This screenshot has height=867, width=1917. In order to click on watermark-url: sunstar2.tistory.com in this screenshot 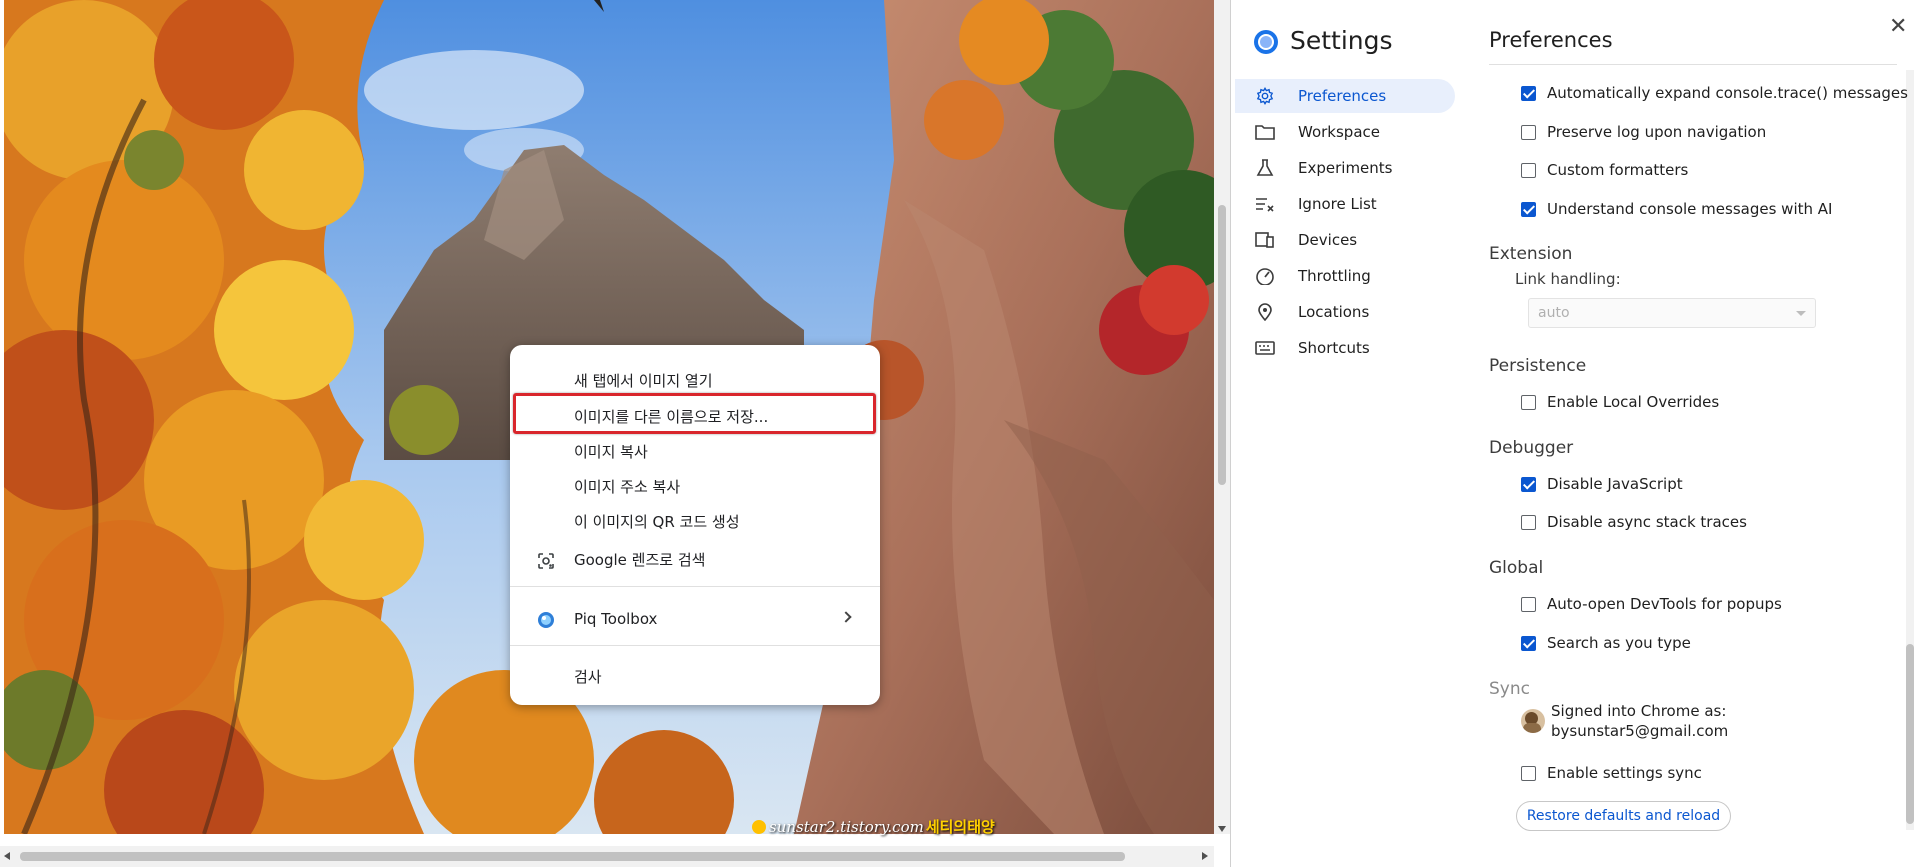, I will do `click(846, 827)`.